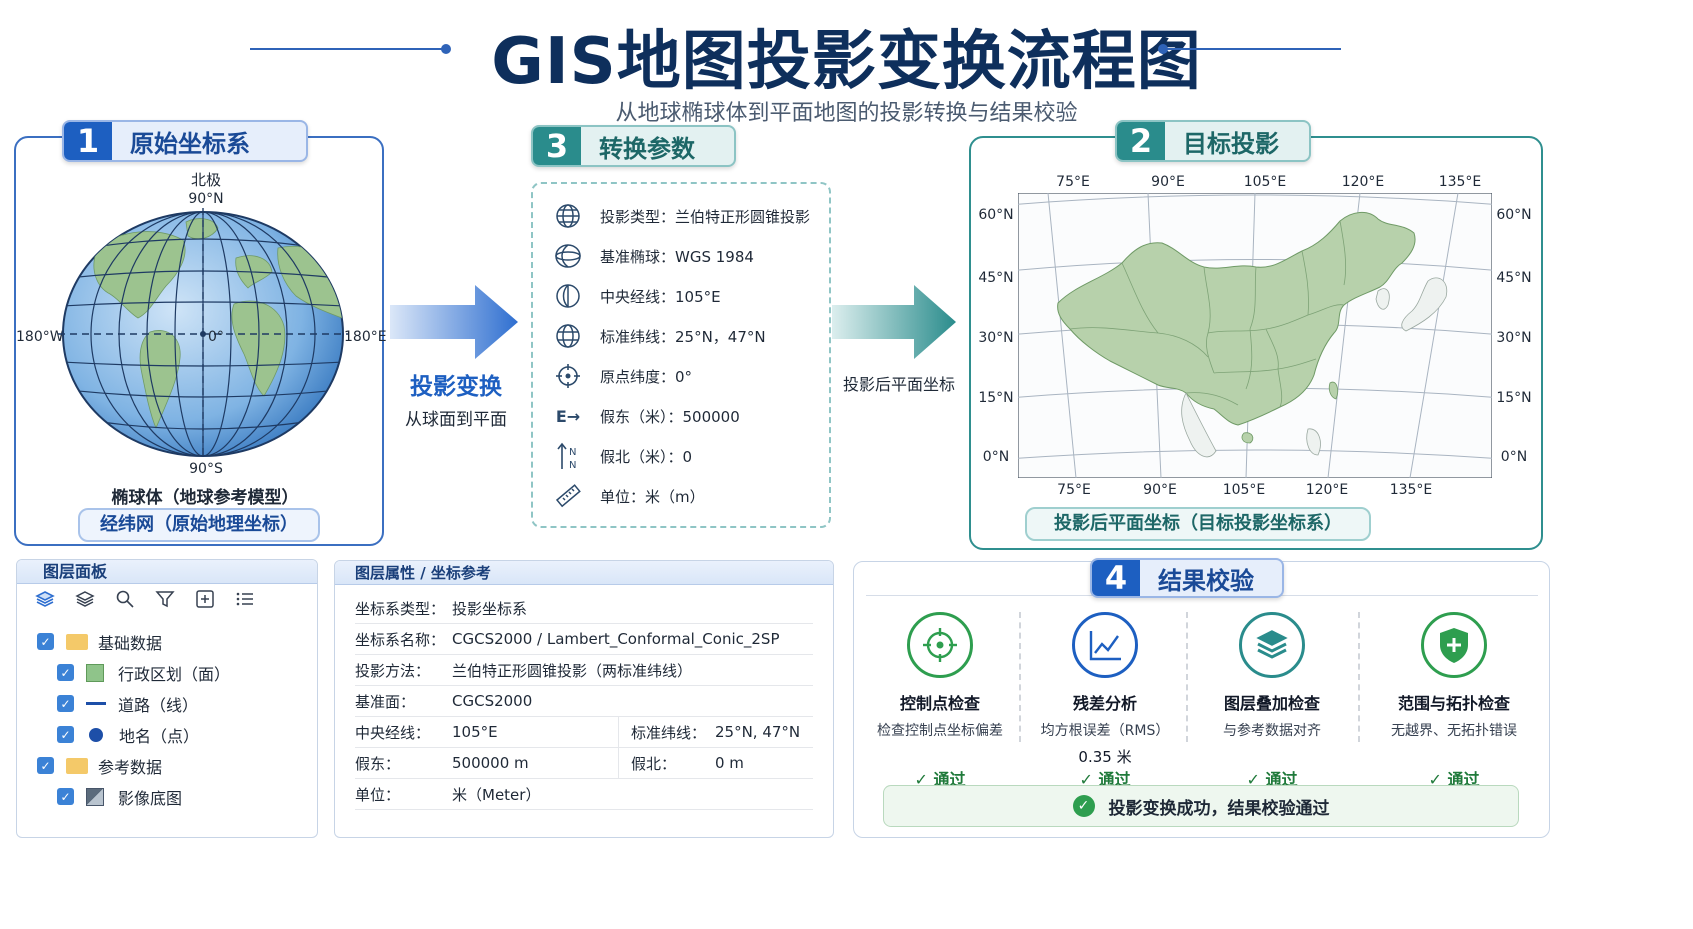 This screenshot has height=929, width=1693. Describe the element at coordinates (88, 141) in the screenshot. I see `section1-number: 1` at that location.